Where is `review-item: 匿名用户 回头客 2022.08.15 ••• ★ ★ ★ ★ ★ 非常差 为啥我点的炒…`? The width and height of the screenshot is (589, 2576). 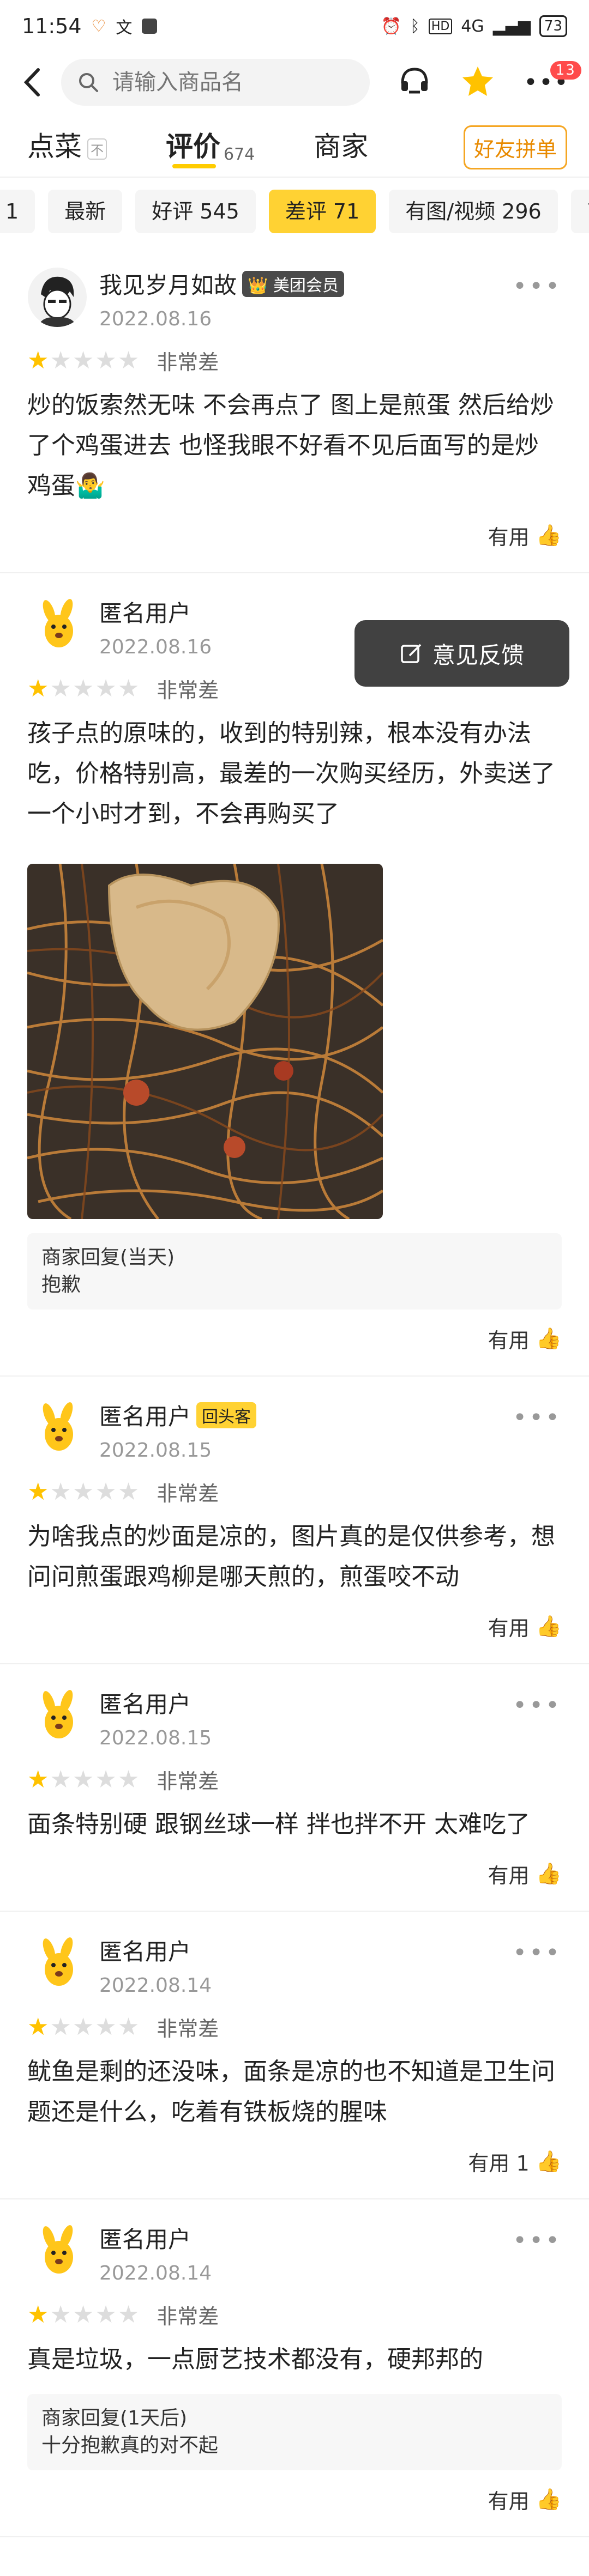
review-item: 匿名用户 回头客 2022.08.15 ••• ★ ★ ★ ★ ★ 非常差 为啥我点的炒… is located at coordinates (294, 1520).